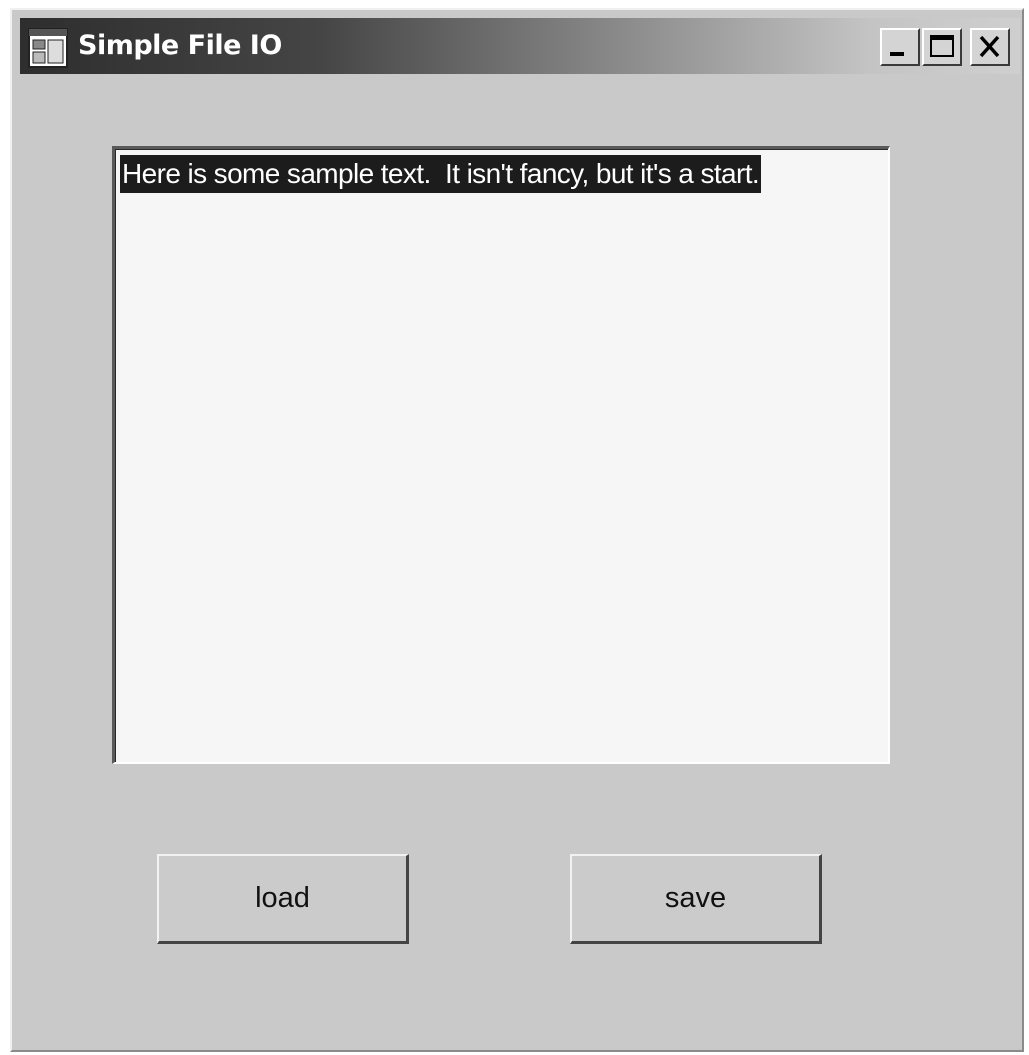 The height and width of the screenshot is (1055, 1029). What do you see at coordinates (520, 46) in the screenshot?
I see `title-bar: Simple File IO` at bounding box center [520, 46].